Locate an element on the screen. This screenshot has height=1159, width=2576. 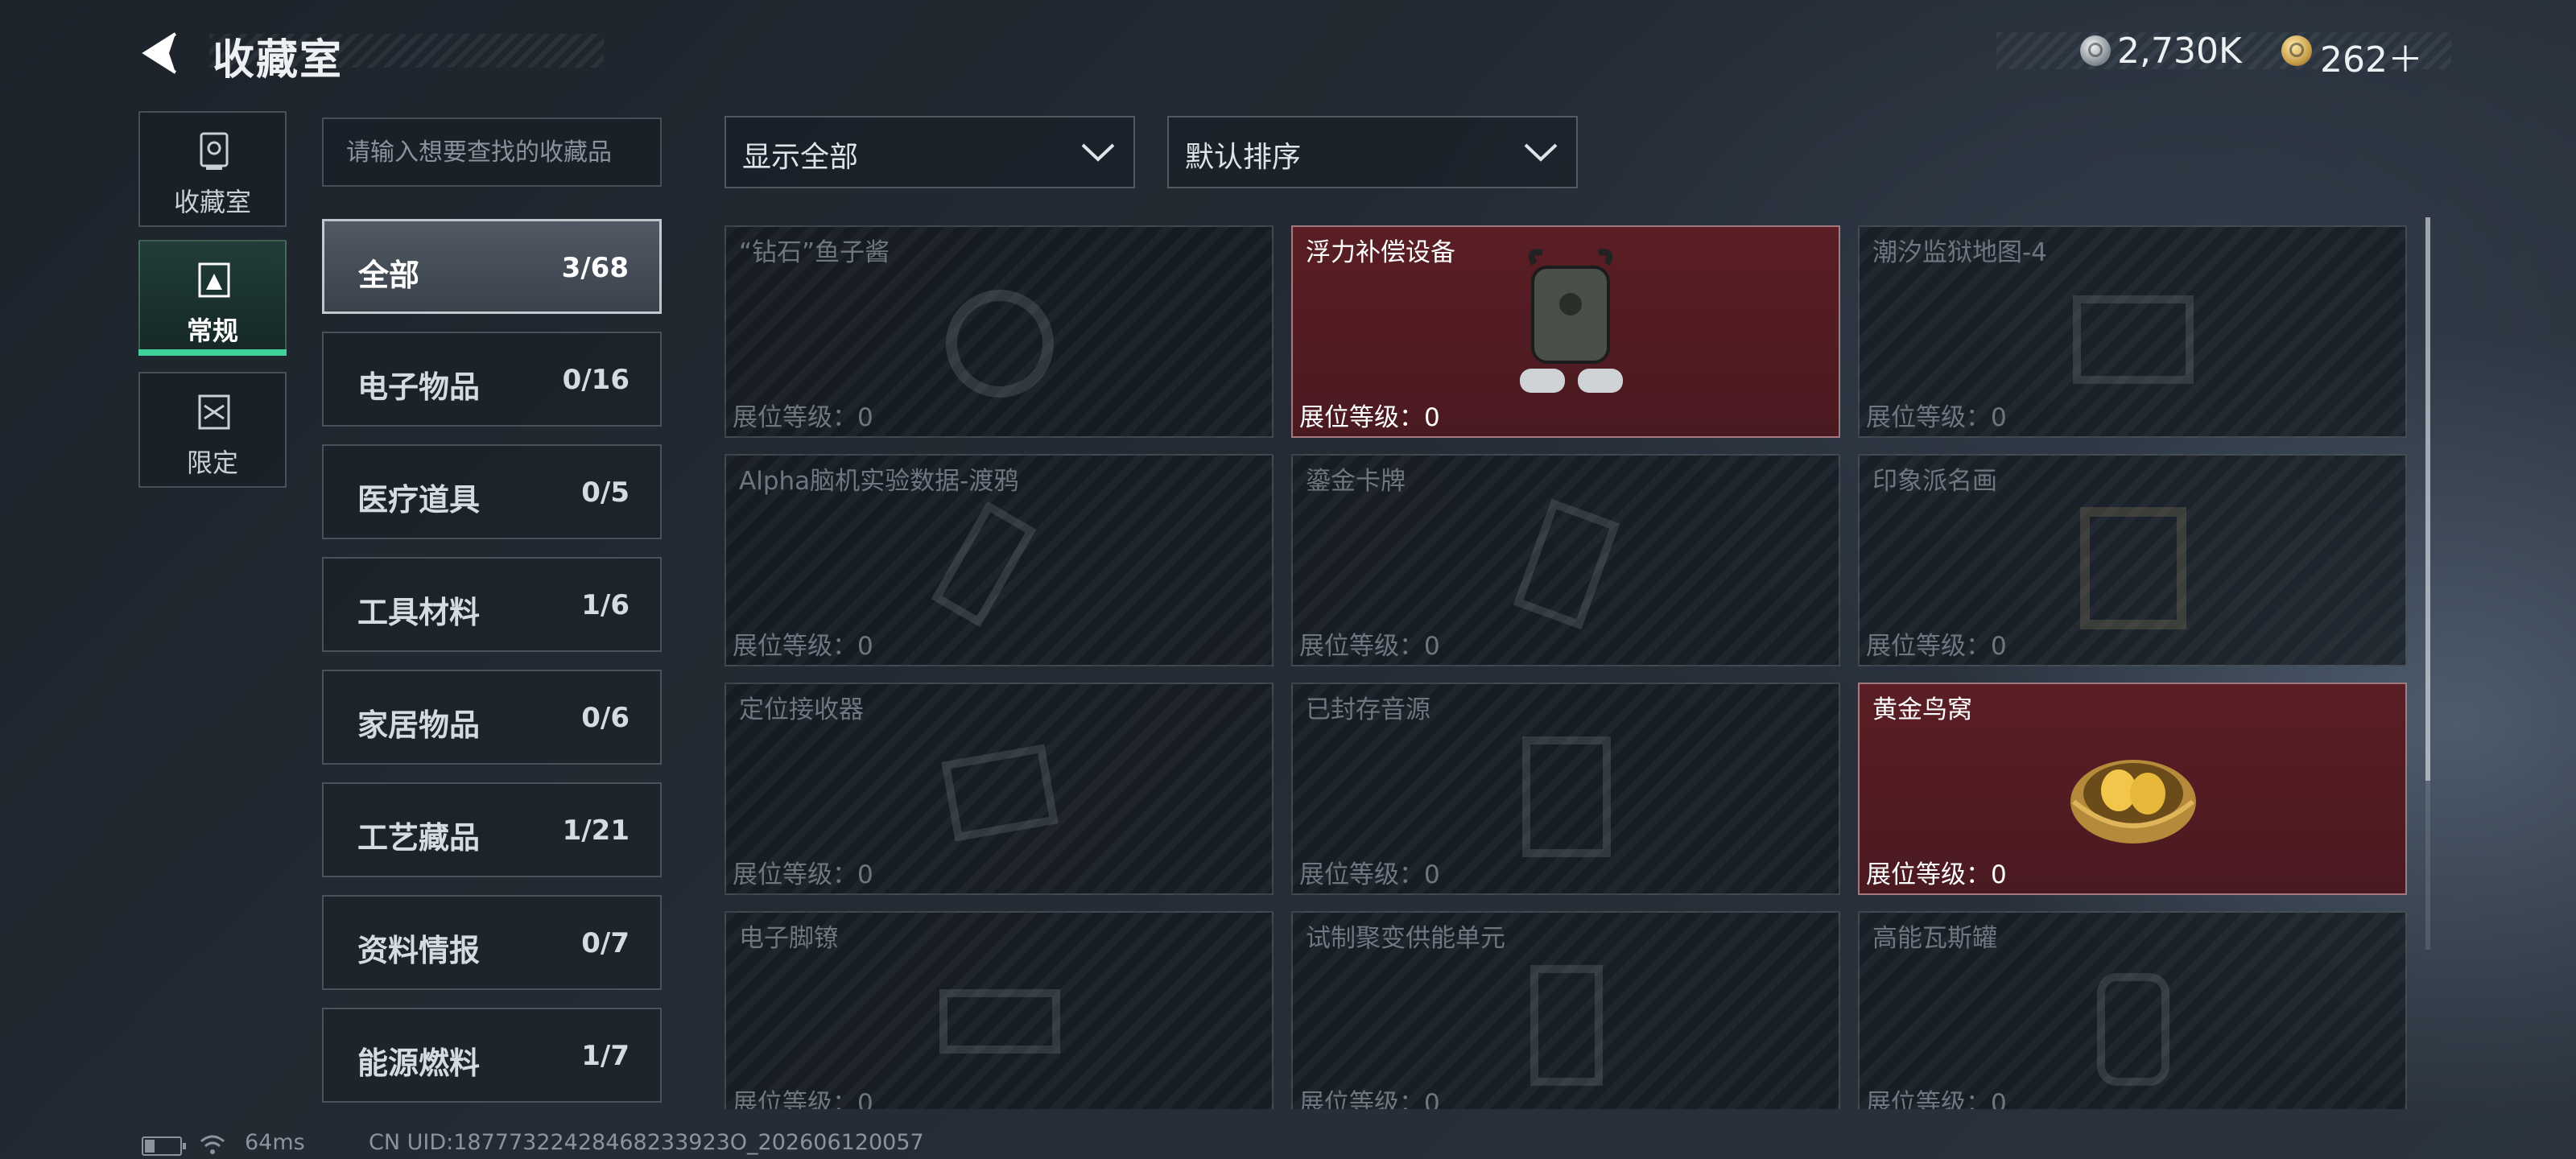
nav-limited: 限定 is located at coordinates (212, 430).